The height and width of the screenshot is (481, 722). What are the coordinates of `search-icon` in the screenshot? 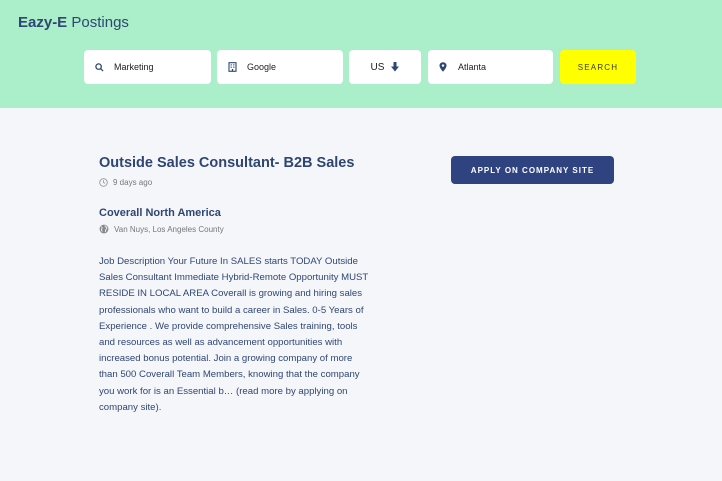 It's located at (99, 67).